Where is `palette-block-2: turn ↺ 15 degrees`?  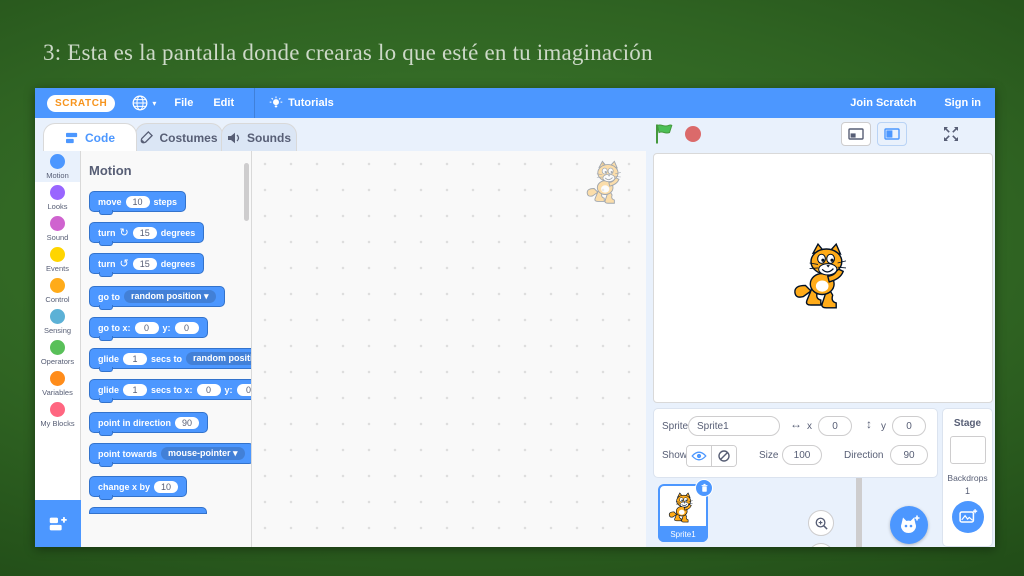
palette-block-2: turn ↺ 15 degrees is located at coordinates (147, 265).